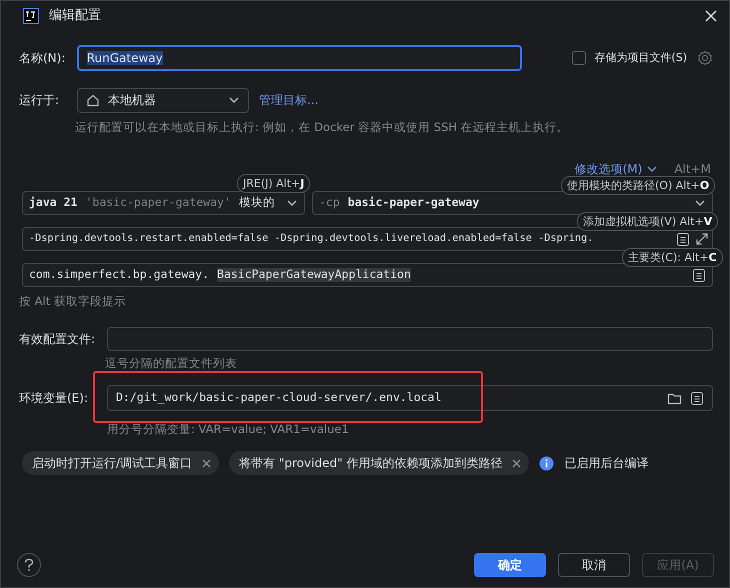 This screenshot has width=730, height=588. What do you see at coordinates (31, 16) in the screenshot?
I see `app-icon` at bounding box center [31, 16].